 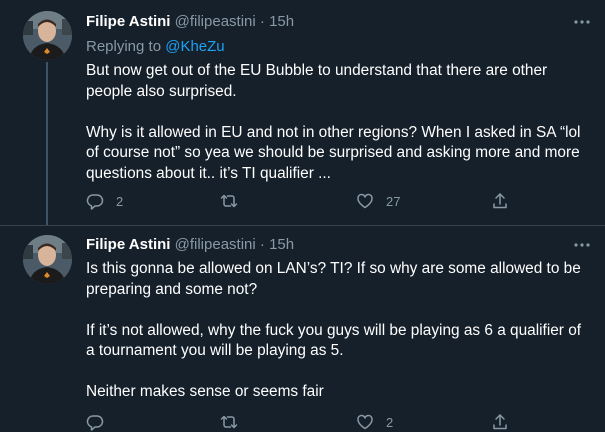 I want to click on reply-count: 2, so click(x=120, y=201).